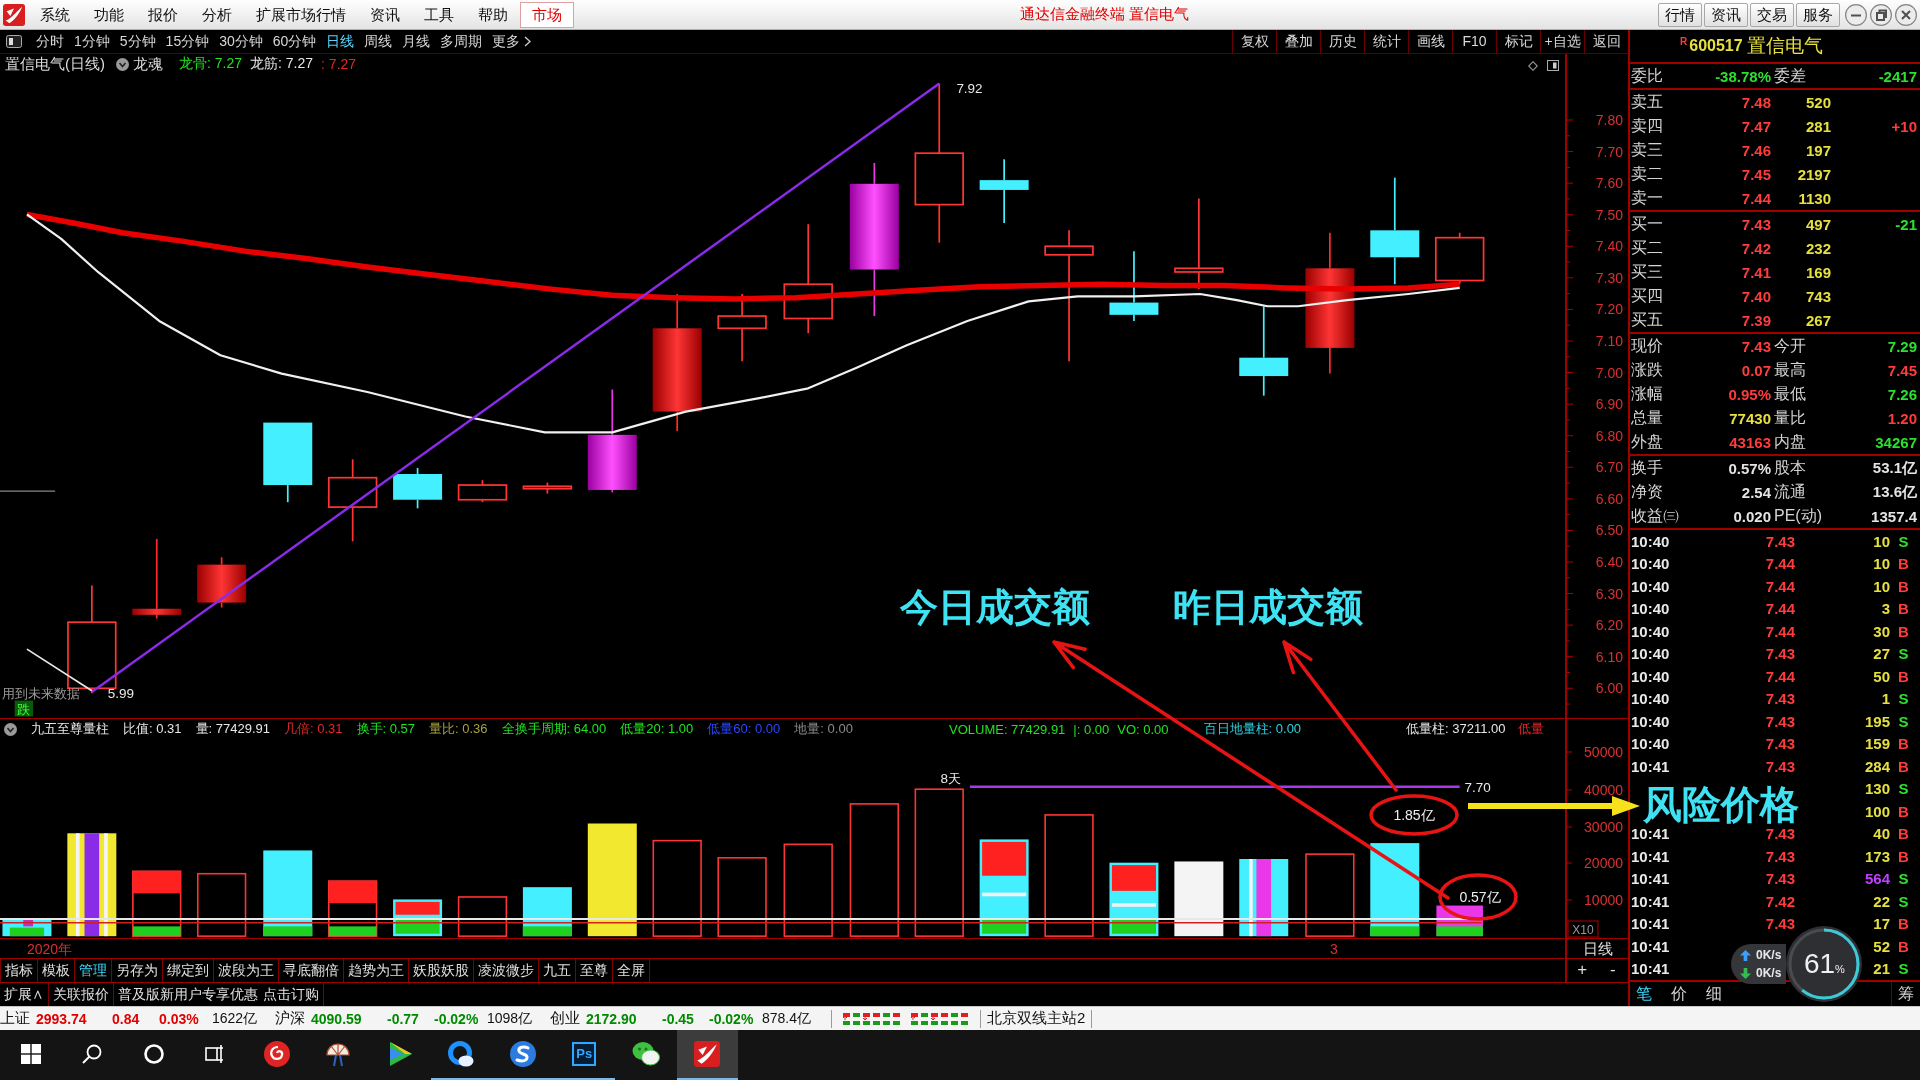 This screenshot has height=1080, width=1920. I want to click on indicator-readout: 百日地量柱: 0.00, so click(1252, 729).